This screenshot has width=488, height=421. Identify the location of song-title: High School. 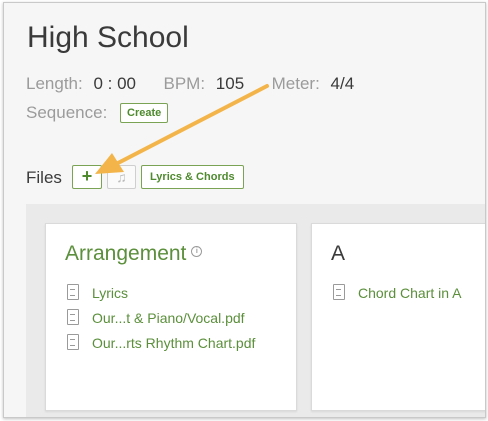
(108, 37).